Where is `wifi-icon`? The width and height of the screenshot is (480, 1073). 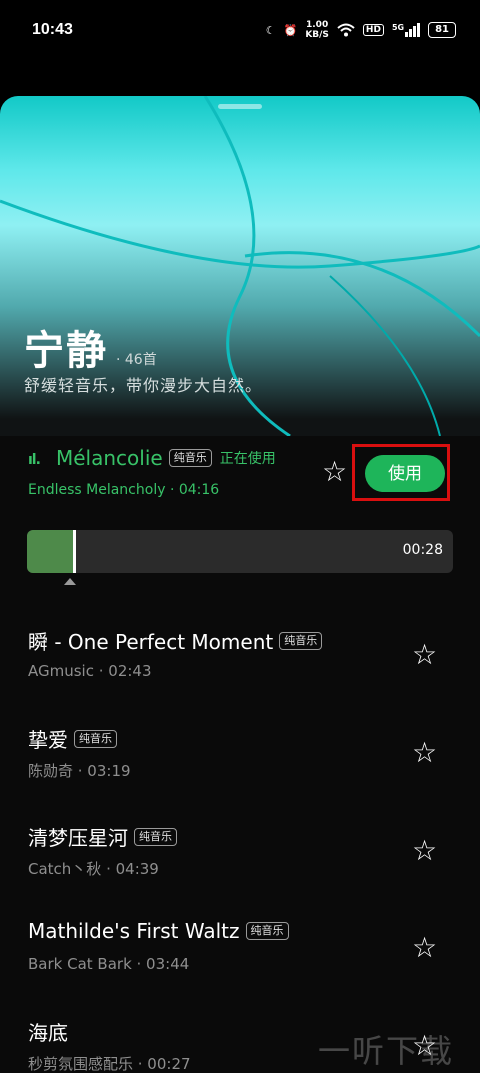 wifi-icon is located at coordinates (346, 30).